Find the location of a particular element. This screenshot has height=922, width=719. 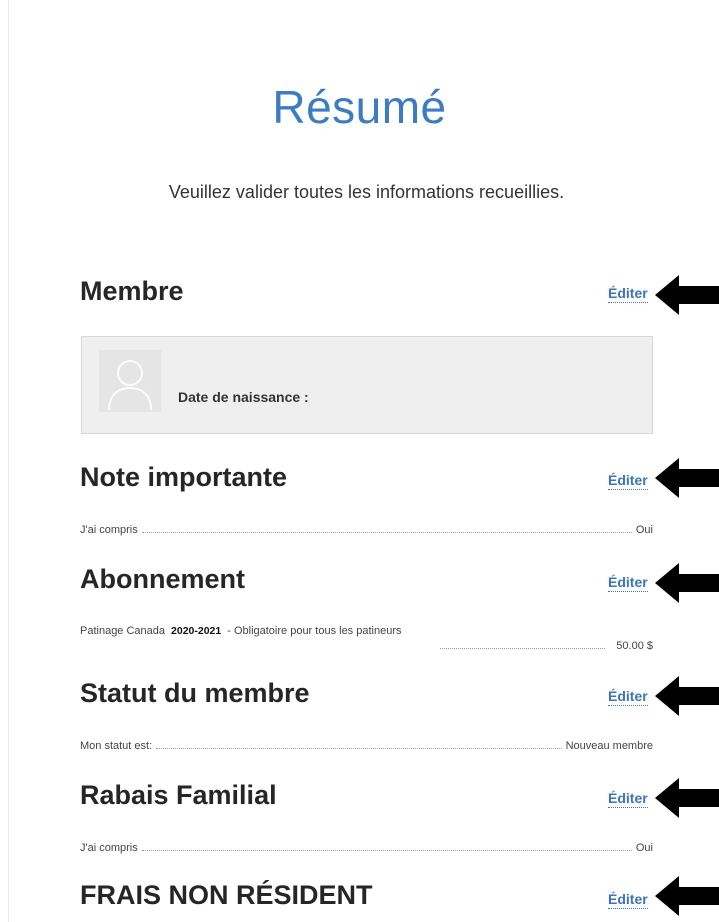

abonnement-item-desc: - Obligatoire pour tous les patineurs is located at coordinates (314, 631).